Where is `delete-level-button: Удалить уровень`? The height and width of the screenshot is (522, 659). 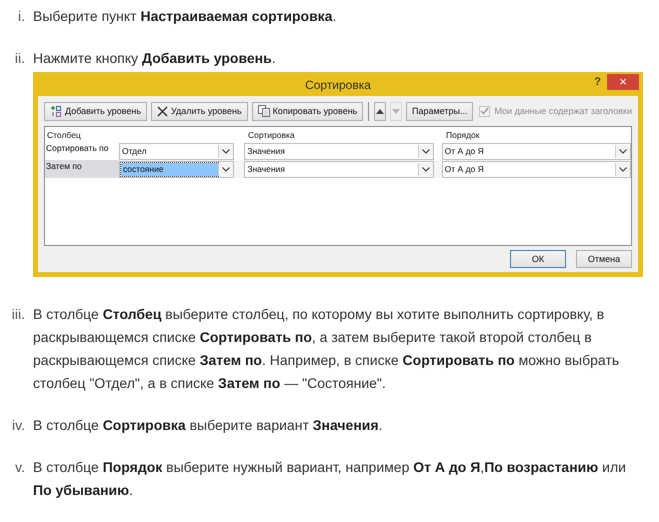 delete-level-button: Удалить уровень is located at coordinates (199, 111).